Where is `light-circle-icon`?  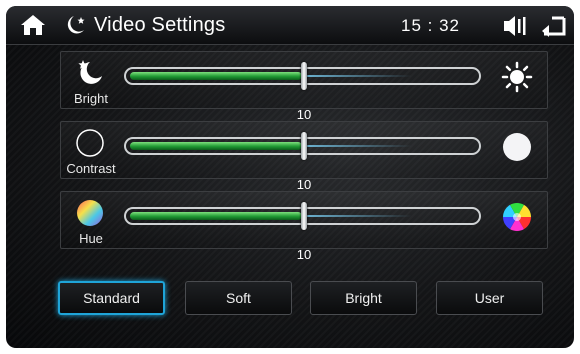
light-circle-icon is located at coordinates (517, 147).